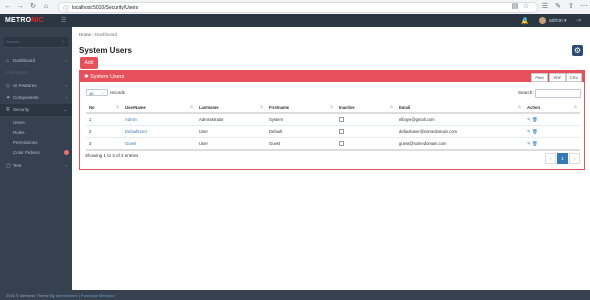  What do you see at coordinates (571, 7) in the screenshot?
I see `share-icon: ⇧` at bounding box center [571, 7].